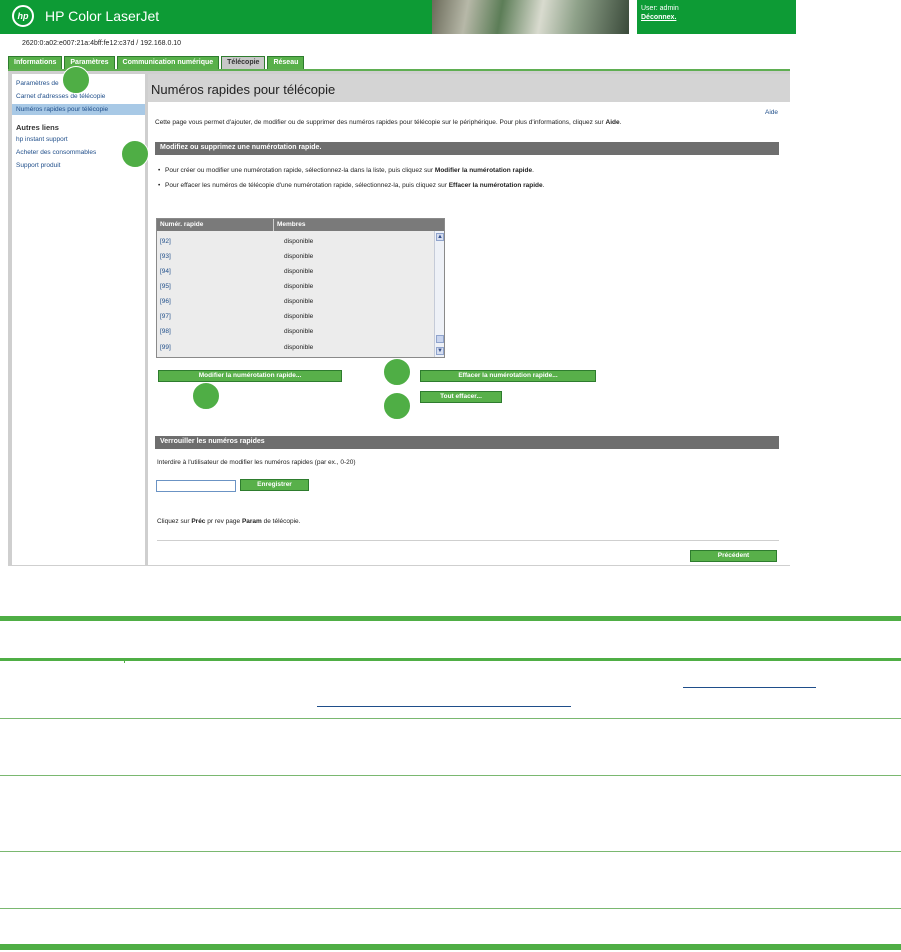 This screenshot has width=901, height=952. I want to click on scroll-down-icon: ▼, so click(440, 351).